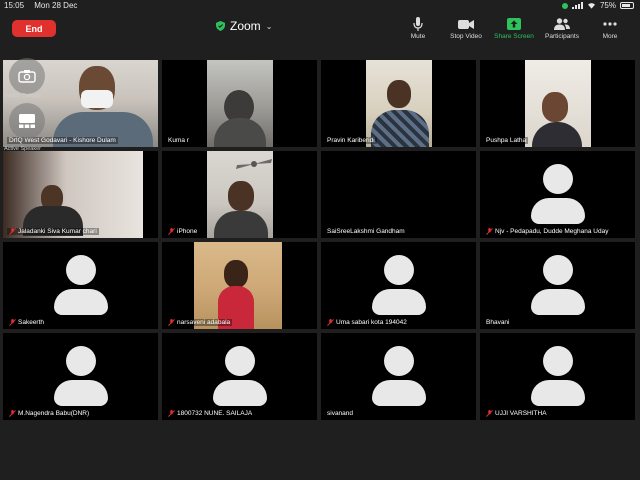 The height and width of the screenshot is (480, 640). Describe the element at coordinates (23, 96) in the screenshot. I see `switch-camera-label: Switch Camera` at that location.